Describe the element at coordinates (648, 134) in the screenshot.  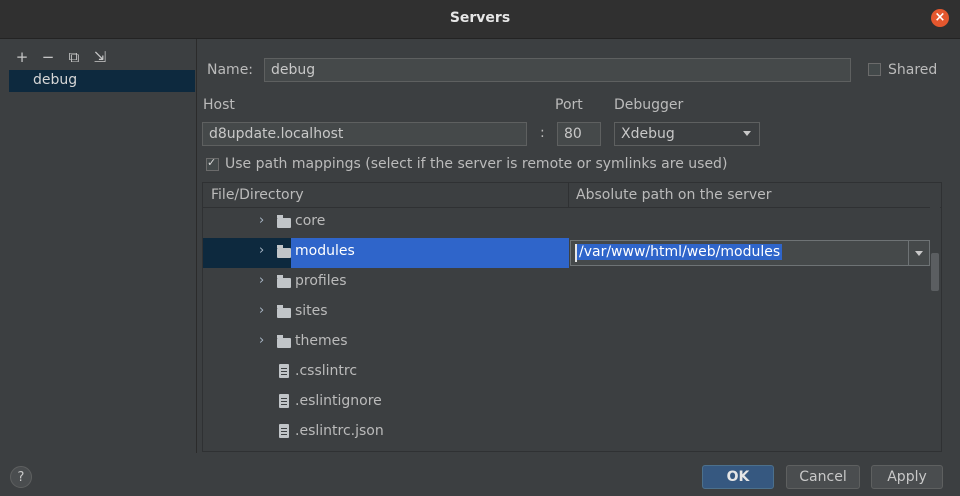
I see `debugger-value: Xdebug` at that location.